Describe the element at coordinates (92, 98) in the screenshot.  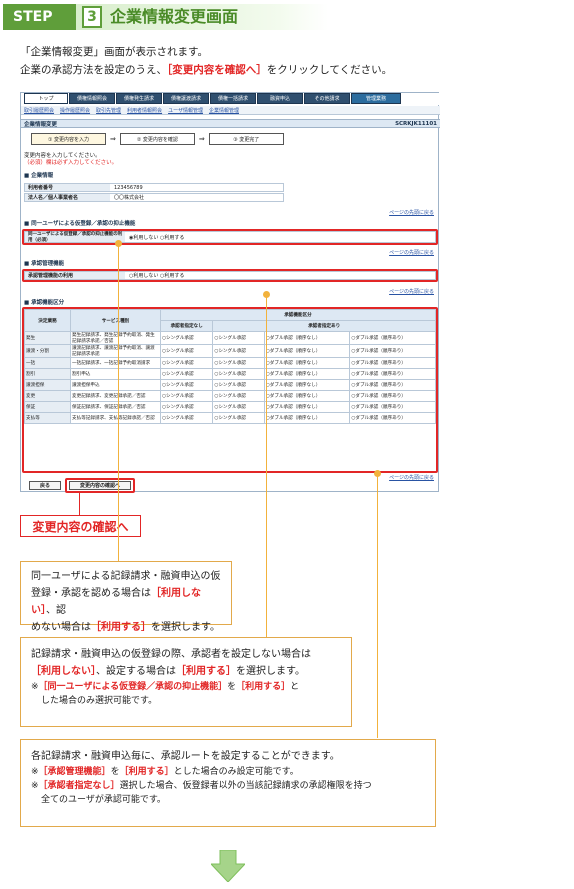
I see `tab-claim-inquiry: 債権情報照会` at that location.